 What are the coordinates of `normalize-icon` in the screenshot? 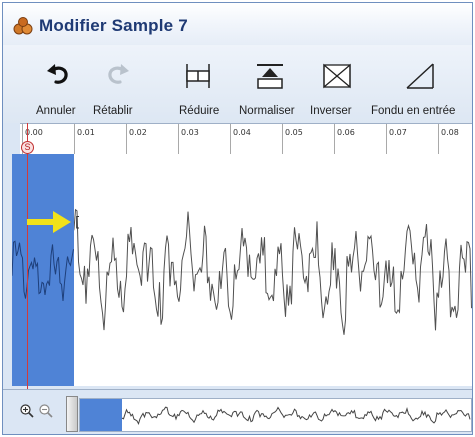 It's located at (270, 76).